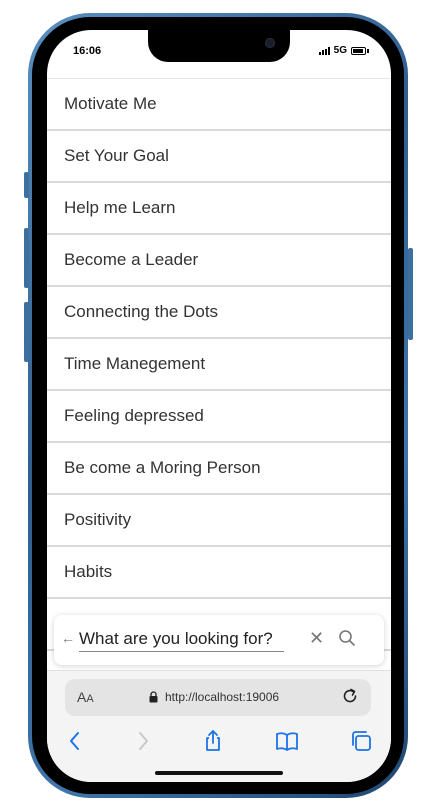 Image resolution: width=434 pixels, height=802 pixels. Describe the element at coordinates (219, 469) in the screenshot. I see `list-item-morning-person: Be come a Moring Person` at that location.